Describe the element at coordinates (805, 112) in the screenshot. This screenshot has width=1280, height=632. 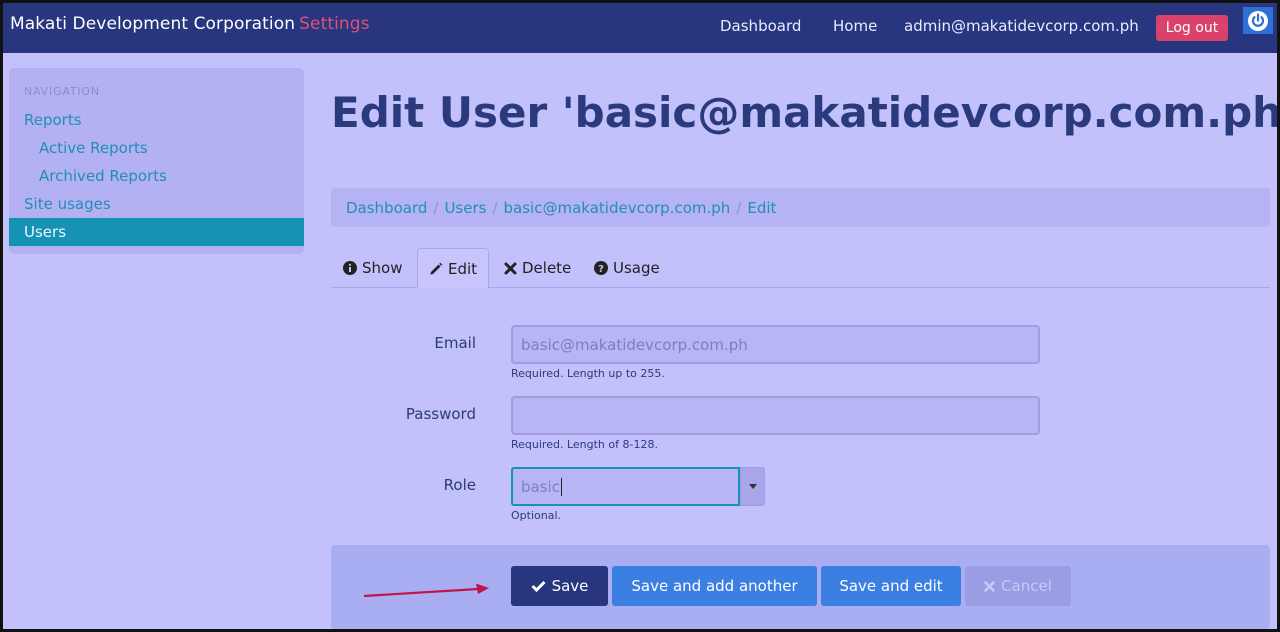
I see `page-title: Edit User 'basic@makatidevcorp.com.ph'` at that location.